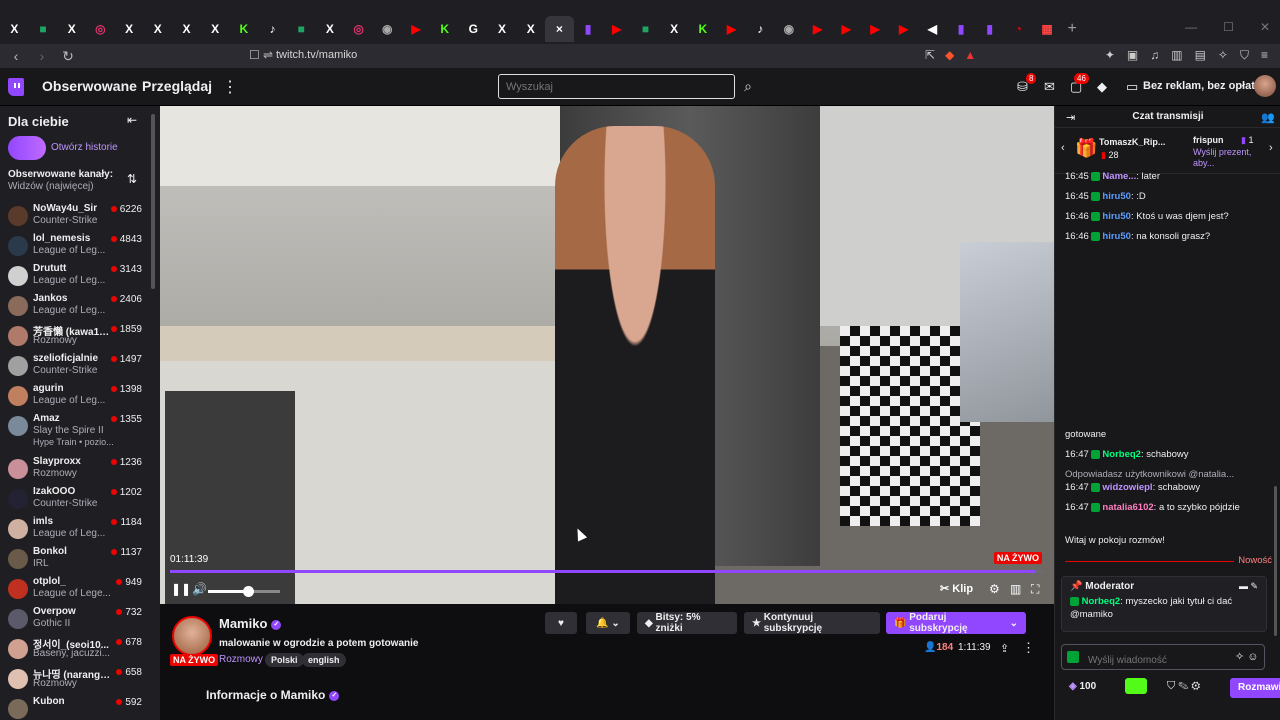 This screenshot has height=720, width=1280. I want to click on site-info-icon: ⇌, so click(268, 55).